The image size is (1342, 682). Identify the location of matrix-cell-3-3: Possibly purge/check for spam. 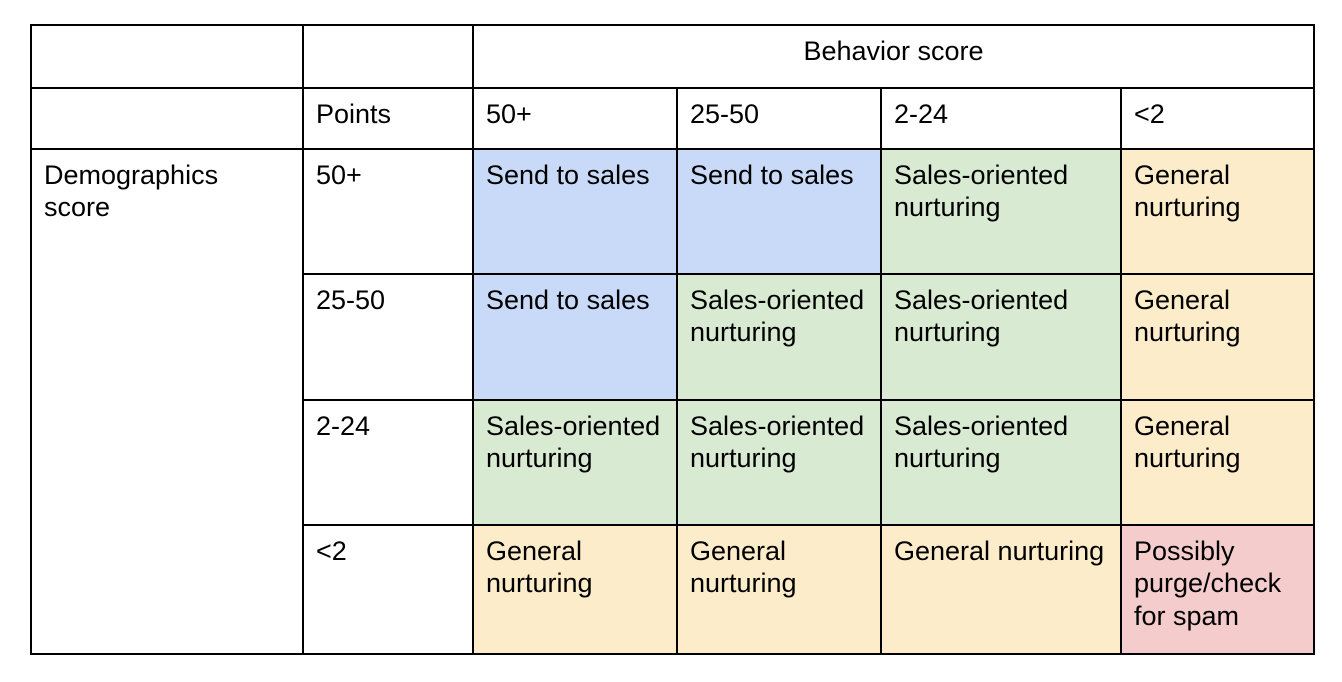
(1217, 589).